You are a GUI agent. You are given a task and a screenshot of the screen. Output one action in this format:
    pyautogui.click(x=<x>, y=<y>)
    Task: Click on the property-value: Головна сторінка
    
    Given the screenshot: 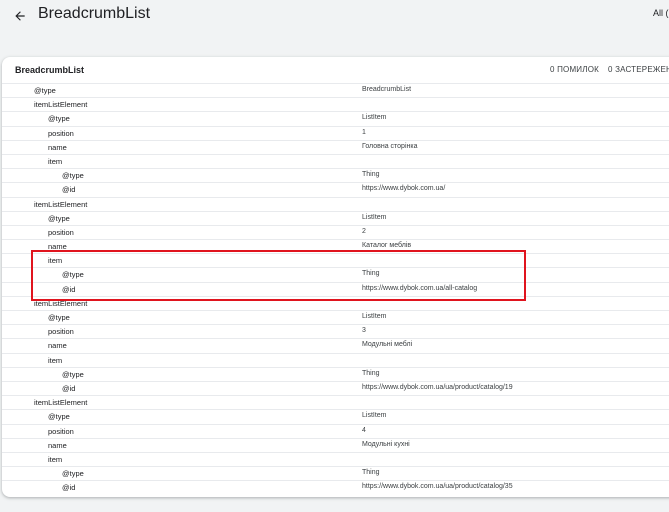 What is the action you would take?
    pyautogui.click(x=390, y=146)
    